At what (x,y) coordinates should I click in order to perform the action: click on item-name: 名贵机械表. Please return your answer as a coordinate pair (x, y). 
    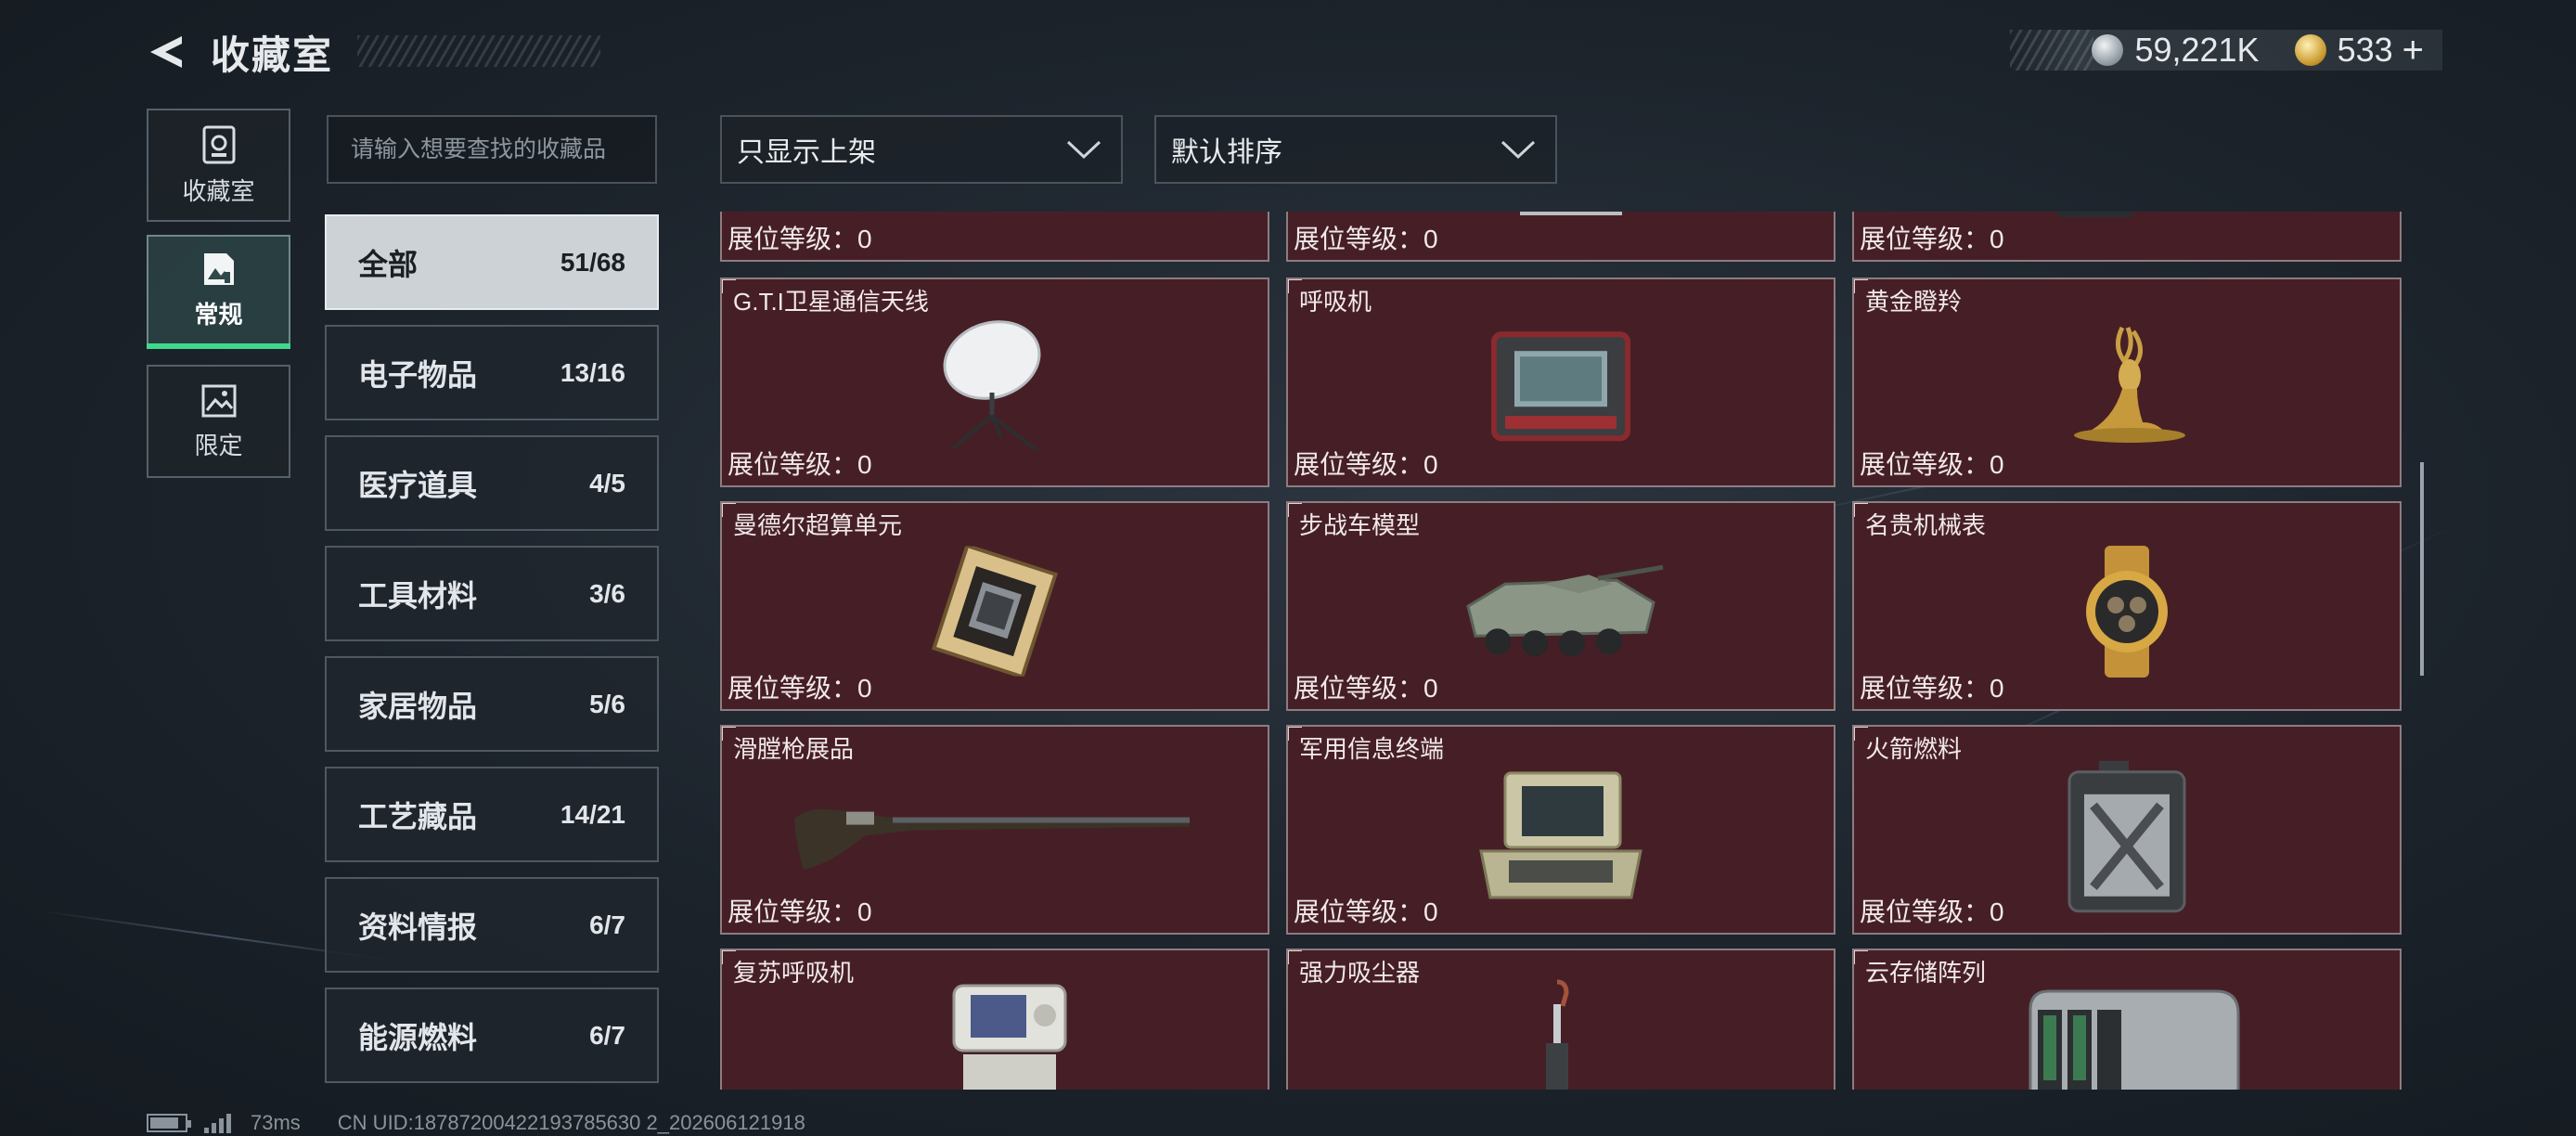
    Looking at the image, I should click on (1926, 525).